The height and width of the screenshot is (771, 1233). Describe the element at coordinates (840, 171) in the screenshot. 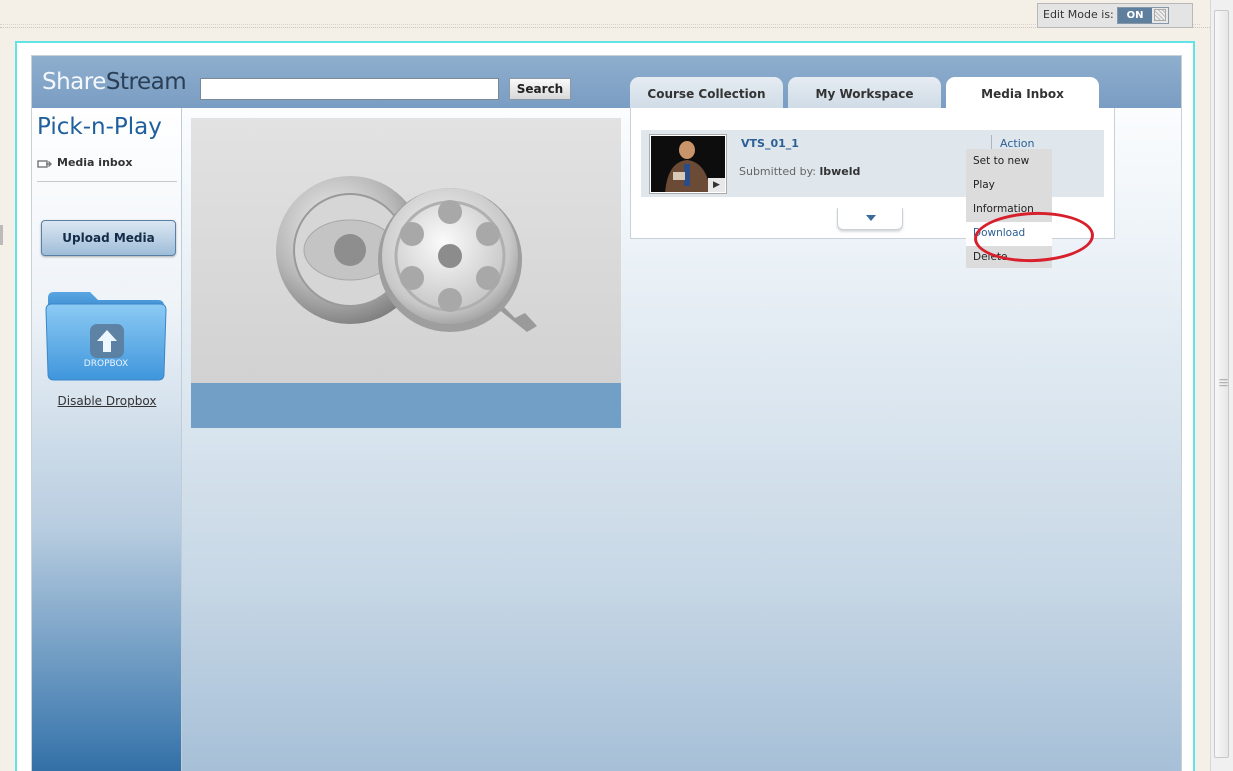

I see `submitter-name: lbweld` at that location.